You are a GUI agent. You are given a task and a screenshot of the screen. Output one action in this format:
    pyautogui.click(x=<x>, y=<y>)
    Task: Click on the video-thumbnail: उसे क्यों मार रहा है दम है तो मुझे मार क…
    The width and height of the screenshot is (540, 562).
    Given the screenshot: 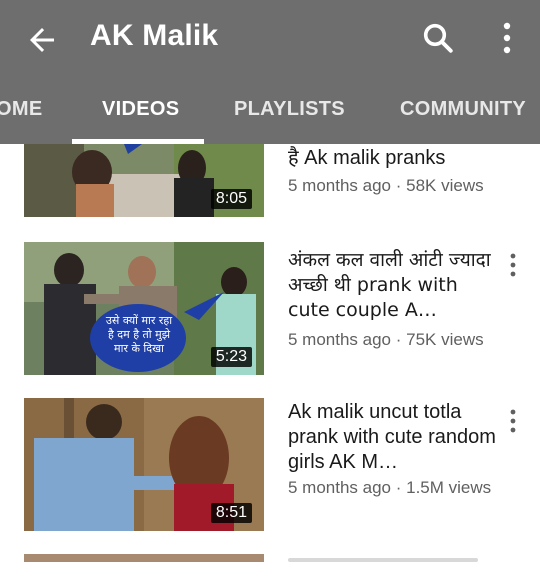 What is the action you would take?
    pyautogui.click(x=144, y=308)
    